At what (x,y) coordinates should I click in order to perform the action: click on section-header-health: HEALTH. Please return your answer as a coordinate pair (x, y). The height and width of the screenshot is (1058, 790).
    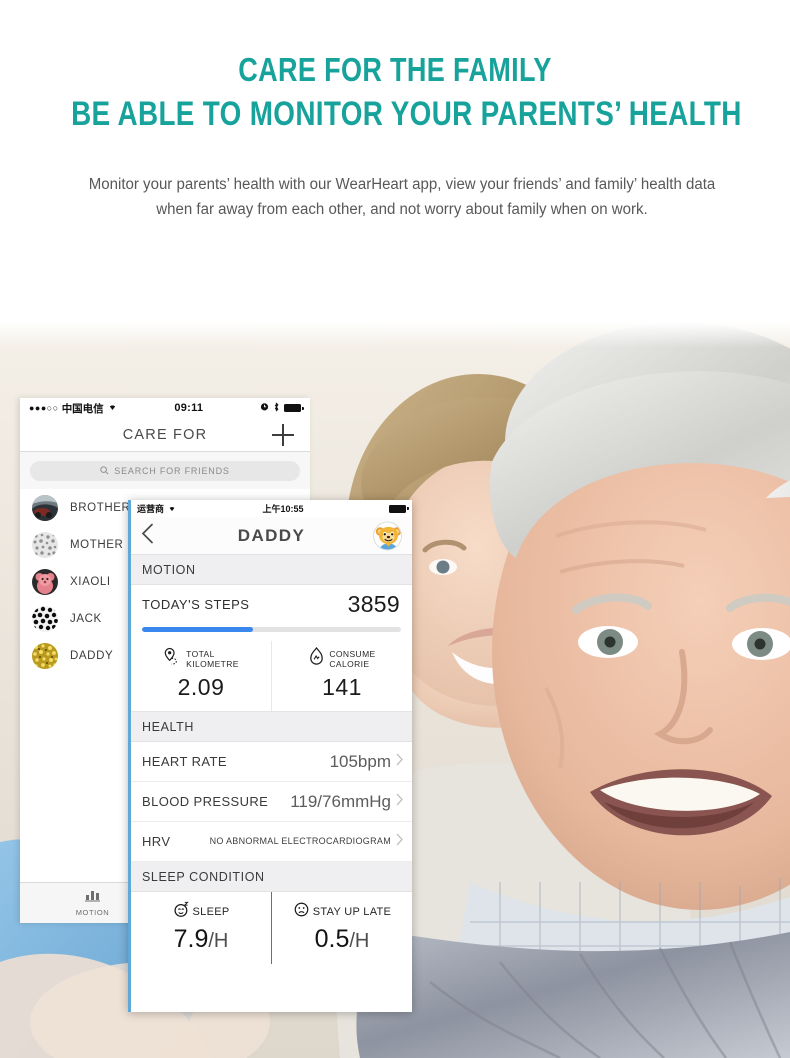
    Looking at the image, I should click on (271, 727).